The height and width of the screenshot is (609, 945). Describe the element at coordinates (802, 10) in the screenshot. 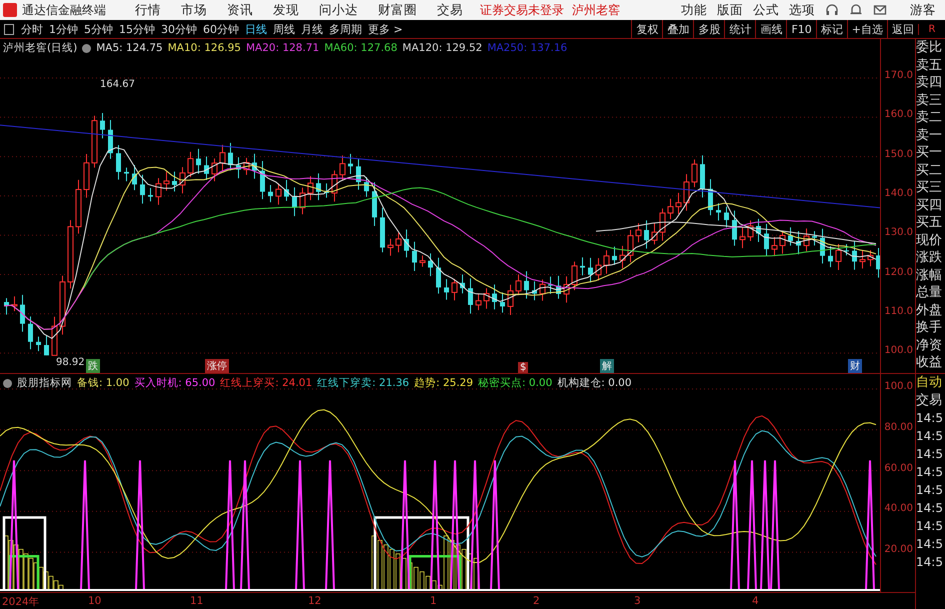

I see `menu-item: 选项` at that location.